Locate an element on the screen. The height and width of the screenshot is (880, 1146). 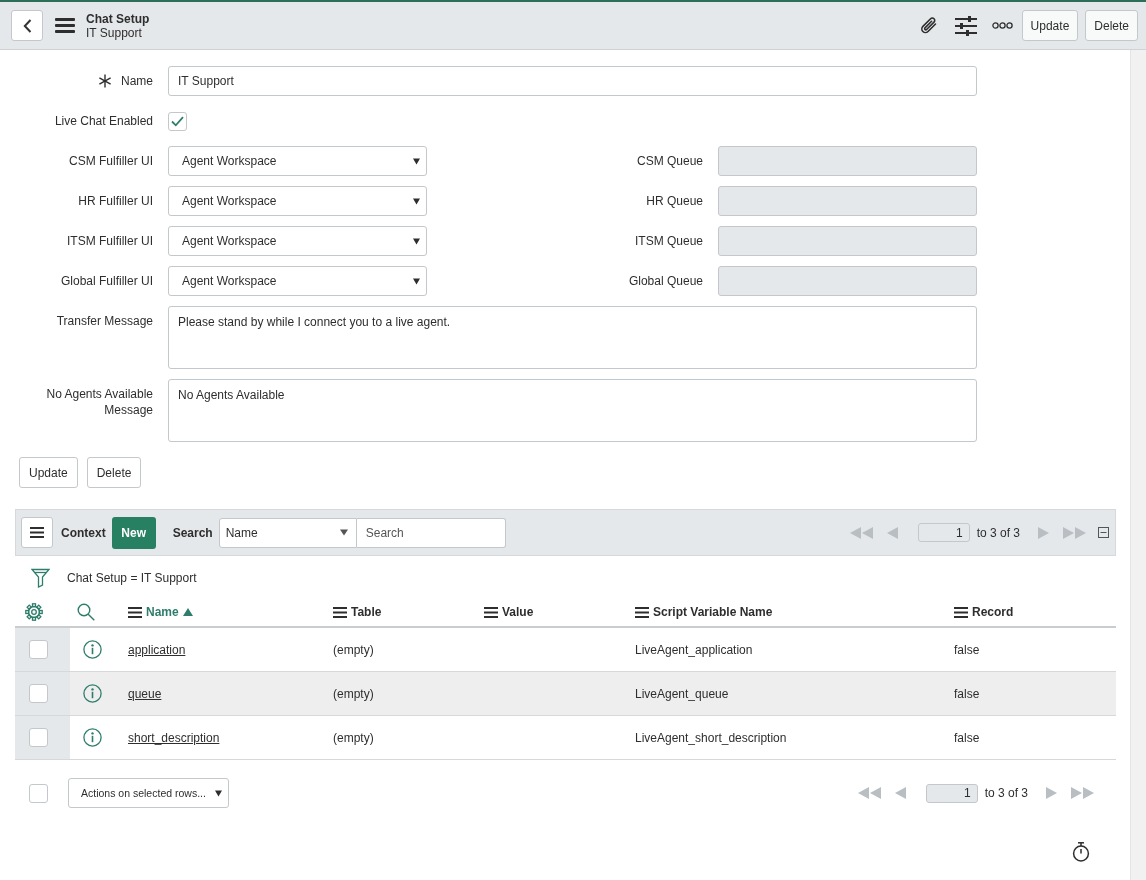
search-column-select: Name is located at coordinates (287, 532).